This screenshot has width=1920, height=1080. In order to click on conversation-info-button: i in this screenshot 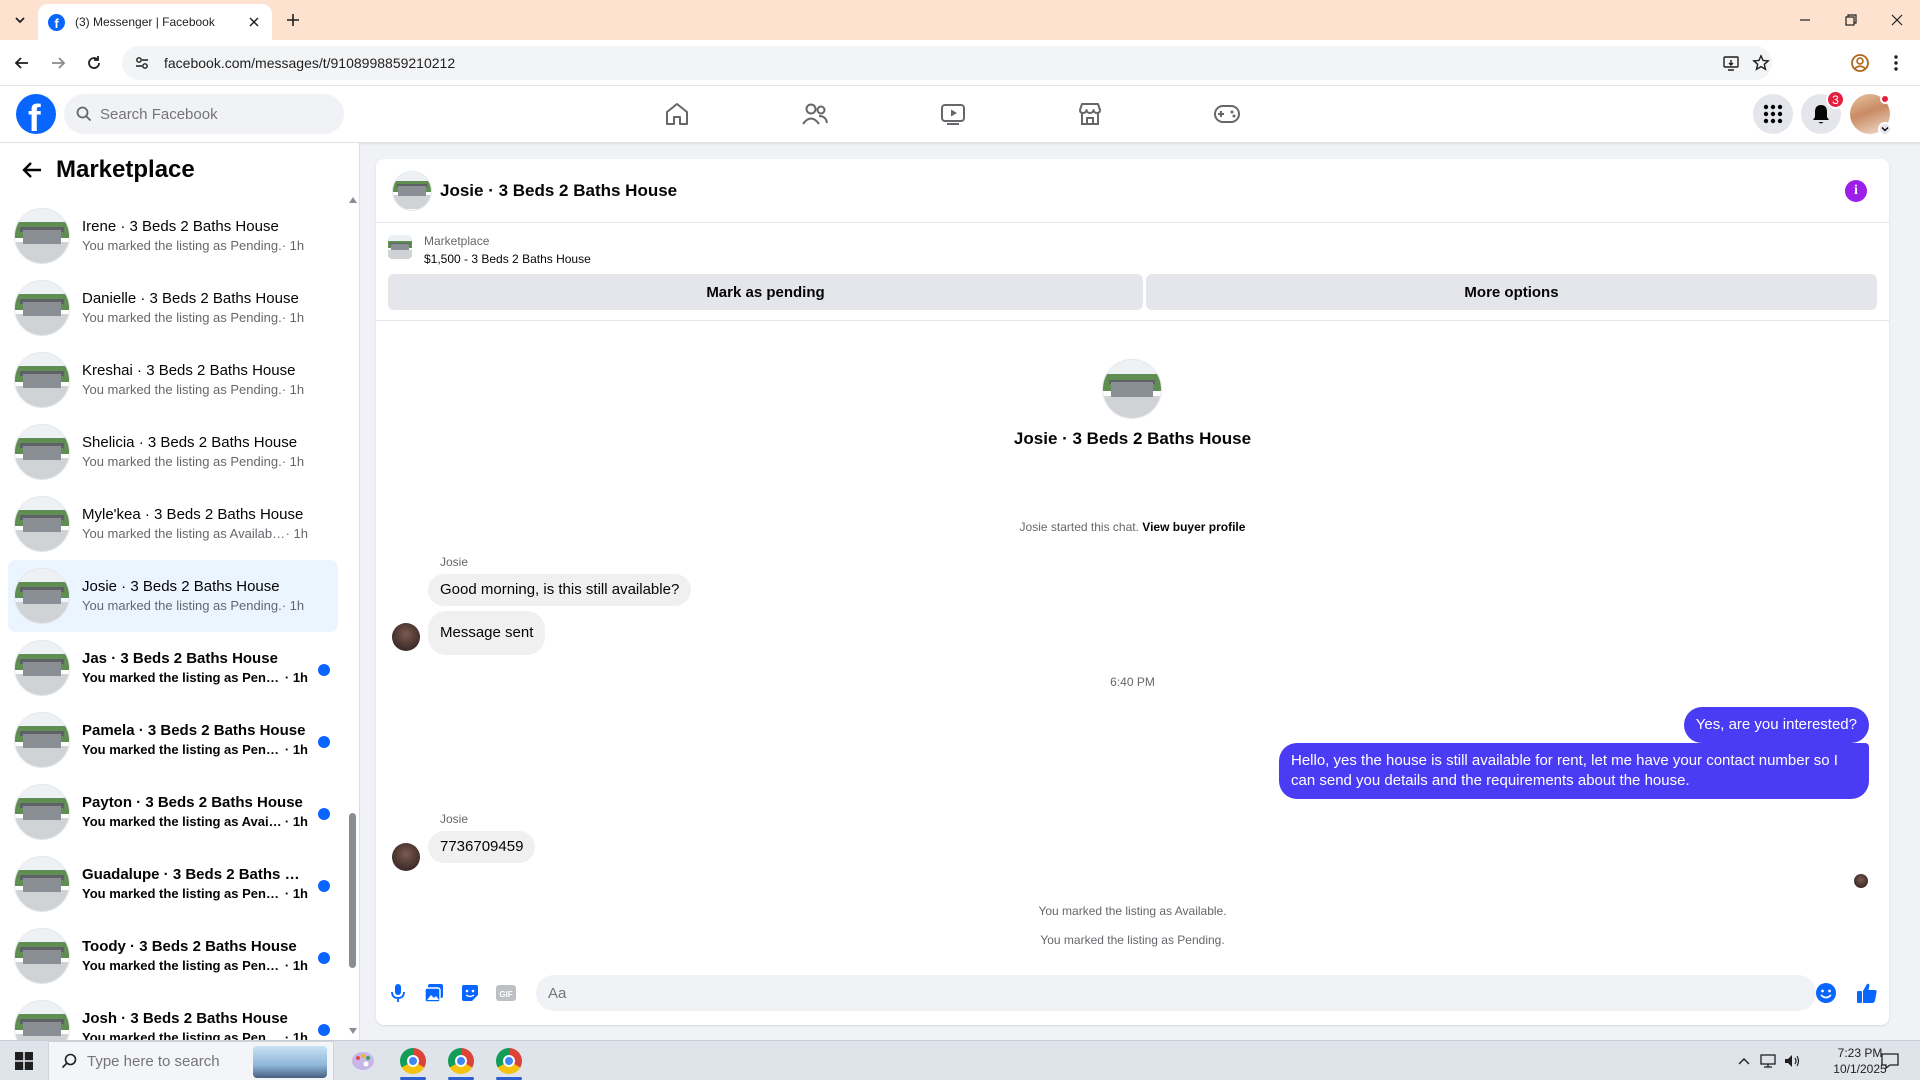, I will do `click(1856, 191)`.